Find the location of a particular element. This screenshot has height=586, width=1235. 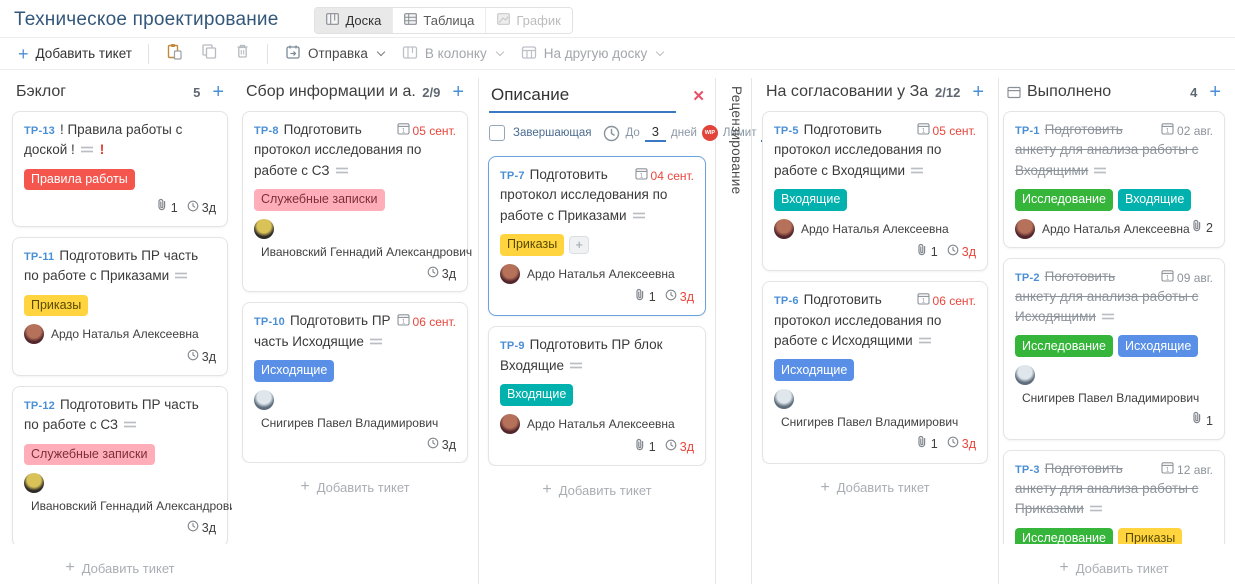

deadline-date: 05 сент. is located at coordinates (954, 131).